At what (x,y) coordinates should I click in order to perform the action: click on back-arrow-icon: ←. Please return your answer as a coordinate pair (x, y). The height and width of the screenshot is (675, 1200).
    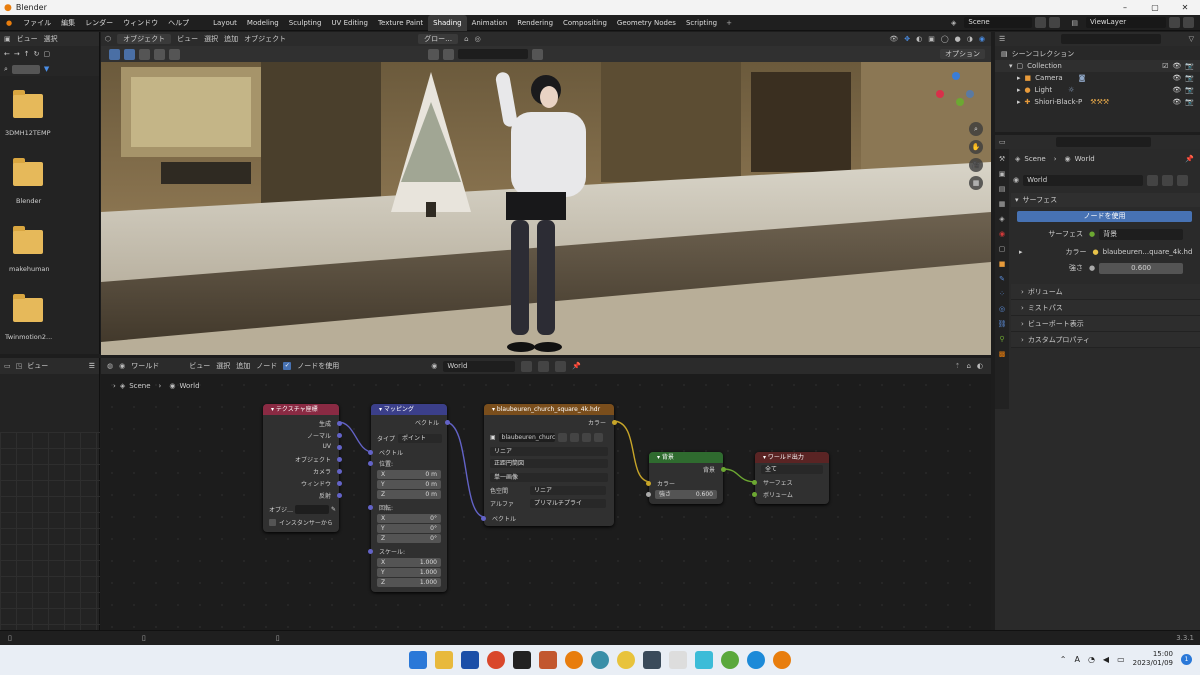
    Looking at the image, I should click on (7, 54).